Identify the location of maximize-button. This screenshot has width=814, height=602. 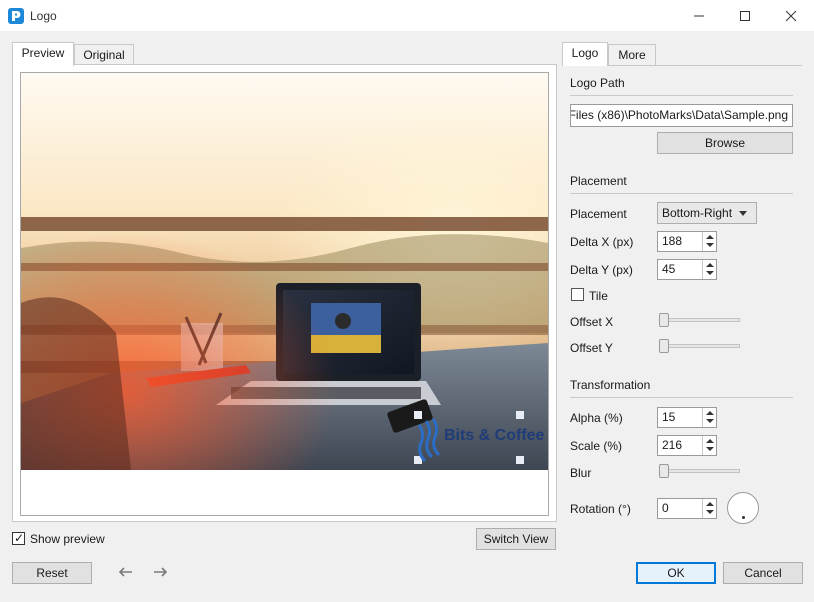
(745, 15).